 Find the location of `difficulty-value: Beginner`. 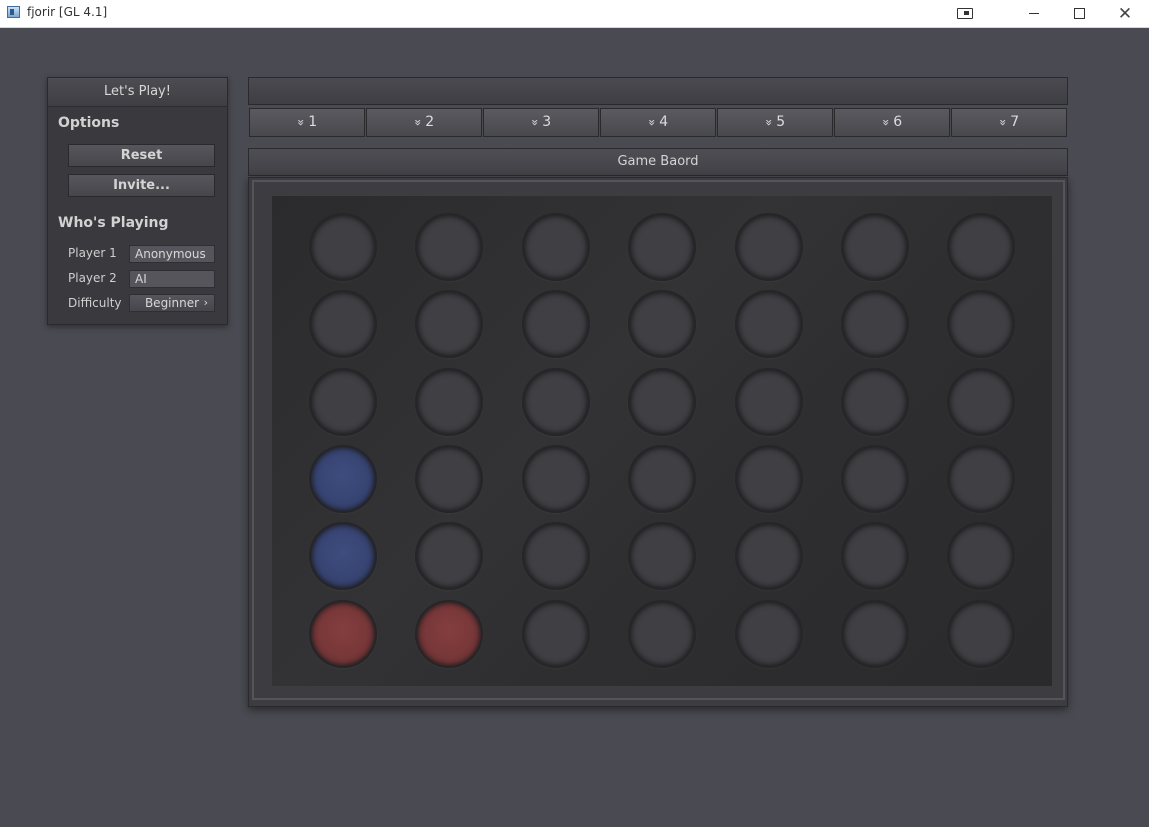

difficulty-value: Beginner is located at coordinates (172, 303).